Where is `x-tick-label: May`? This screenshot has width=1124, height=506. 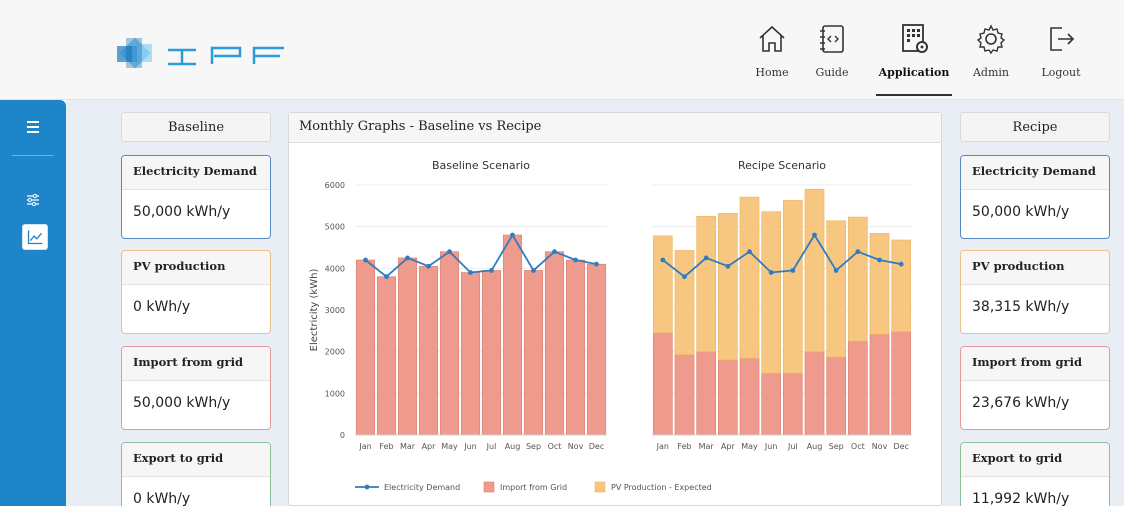
x-tick-label: May is located at coordinates (449, 446).